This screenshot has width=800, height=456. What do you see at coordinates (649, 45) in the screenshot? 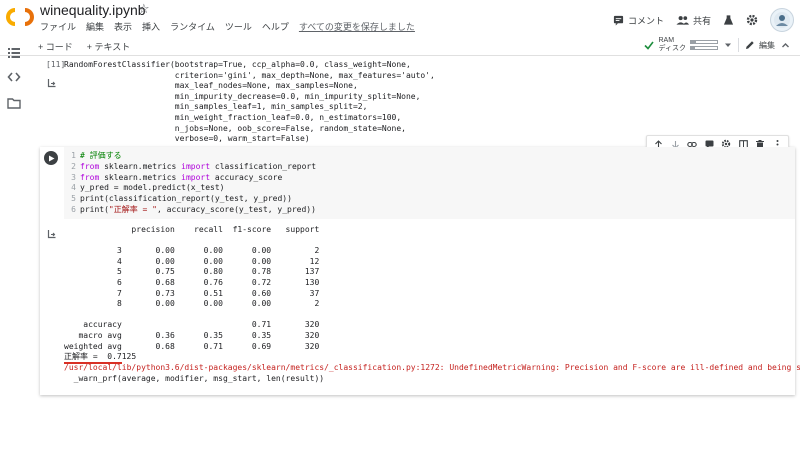
I see `check-icon` at bounding box center [649, 45].